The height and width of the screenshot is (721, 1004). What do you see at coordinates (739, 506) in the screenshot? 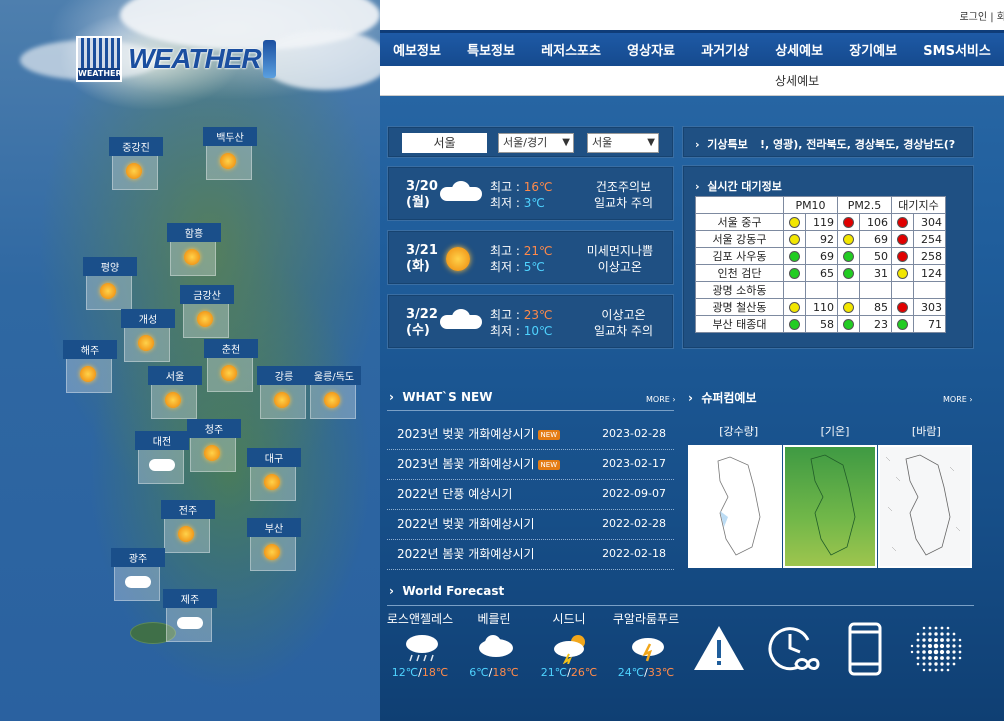
I see `precipitation-map` at bounding box center [739, 506].